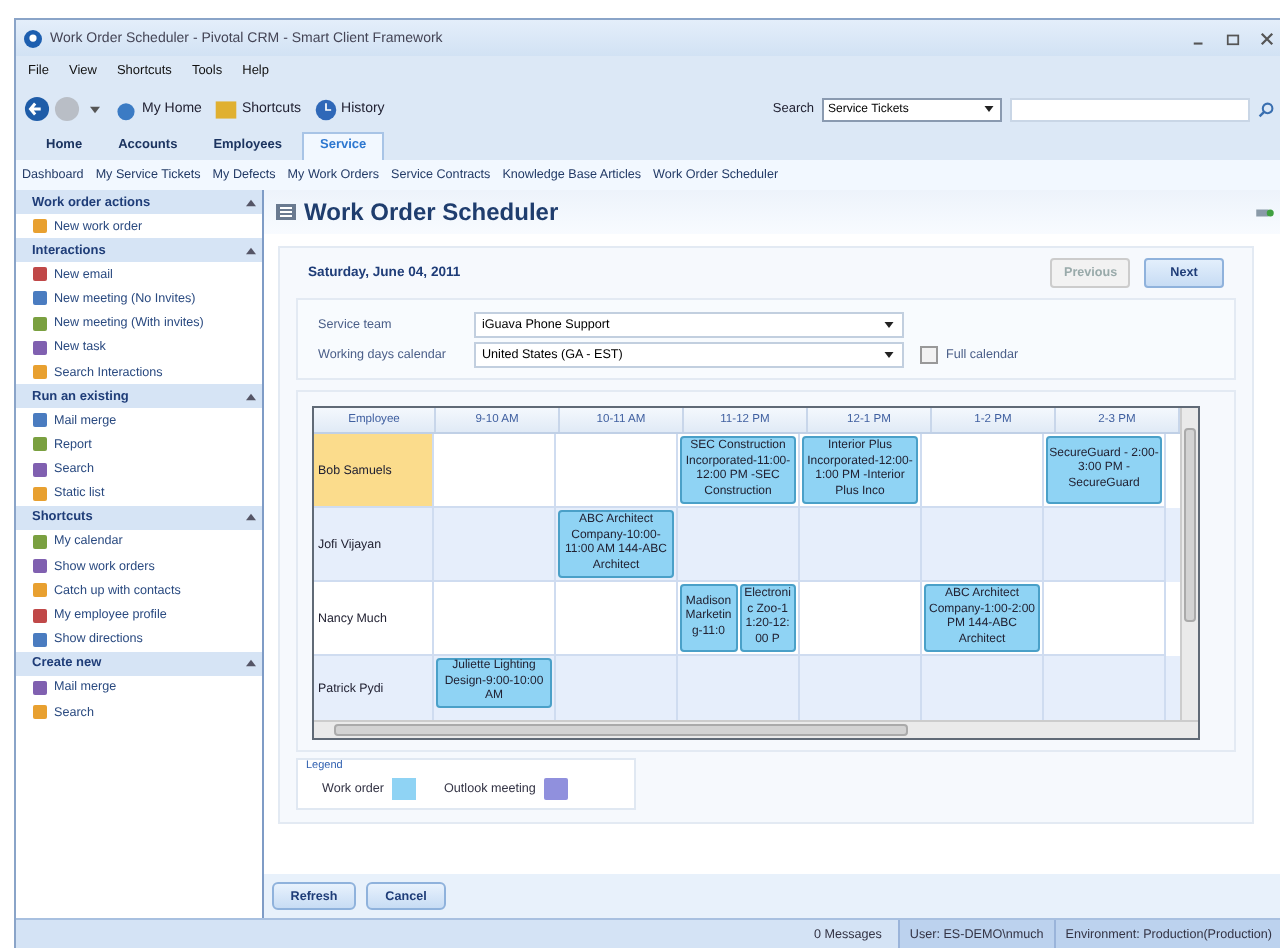 Image resolution: width=1280 pixels, height=948 pixels. Describe the element at coordinates (37, 109) in the screenshot. I see `back-icon` at that location.